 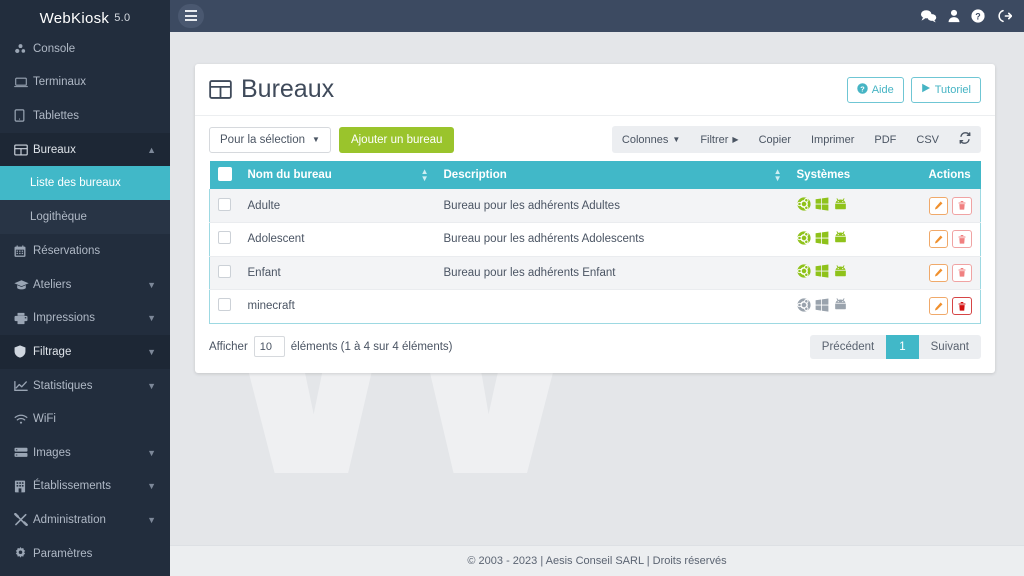 I want to click on user-icon, so click(x=954, y=16).